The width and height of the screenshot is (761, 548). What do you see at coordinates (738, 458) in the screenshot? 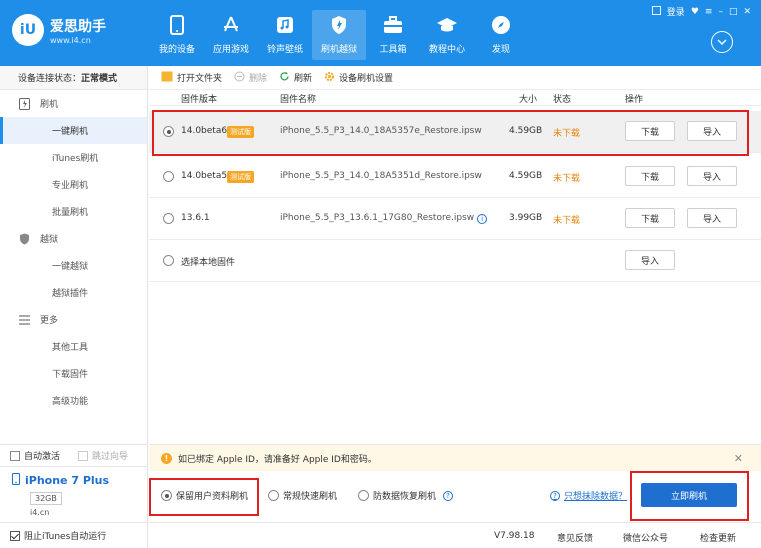
I see `close-warning-icon: ✕` at bounding box center [738, 458].